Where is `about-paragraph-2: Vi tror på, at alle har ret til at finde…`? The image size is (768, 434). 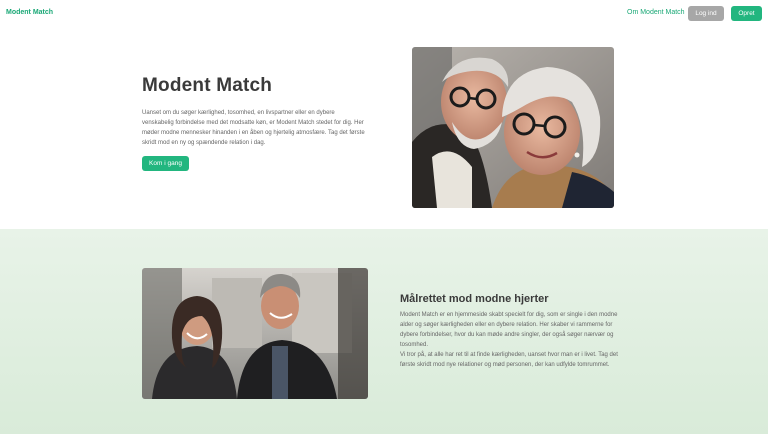
about-paragraph-2: Vi tror på, at alle har ret til at finde… is located at coordinates (509, 360).